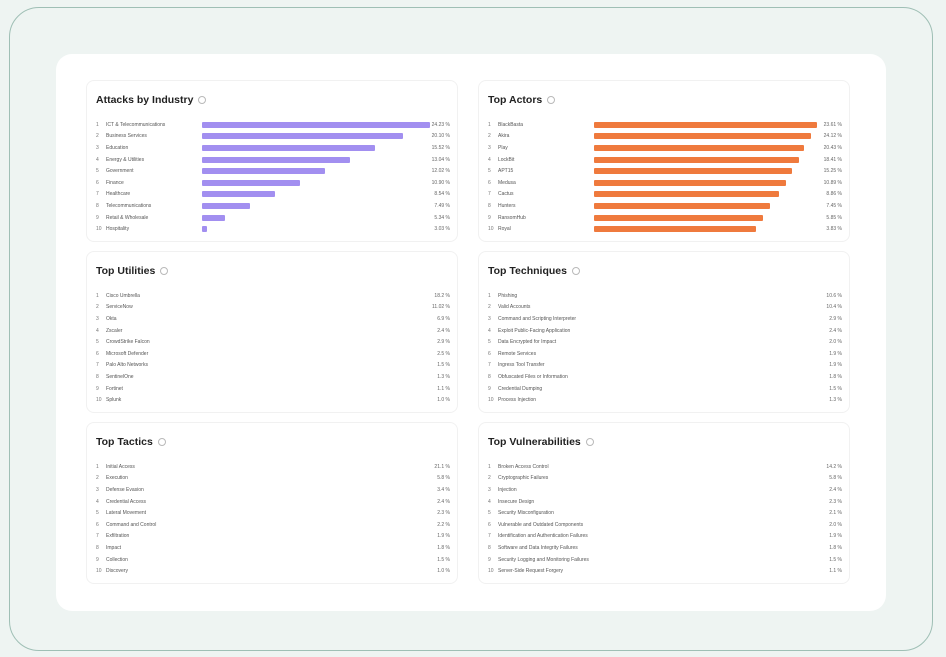 The image size is (946, 657). Describe the element at coordinates (834, 217) in the screenshot. I see `item-value: 5.85 %` at that location.